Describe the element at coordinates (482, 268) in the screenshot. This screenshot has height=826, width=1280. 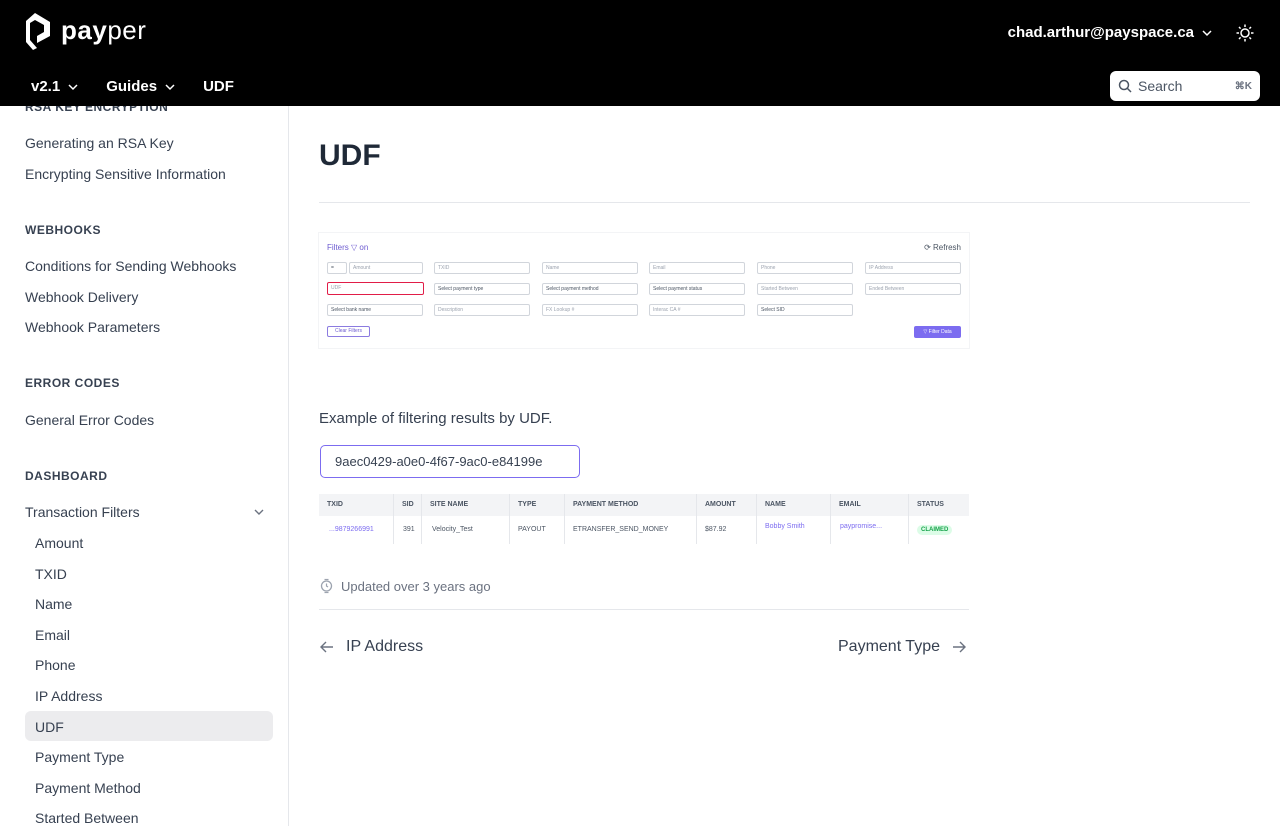
I see `filter-field: TXID` at that location.